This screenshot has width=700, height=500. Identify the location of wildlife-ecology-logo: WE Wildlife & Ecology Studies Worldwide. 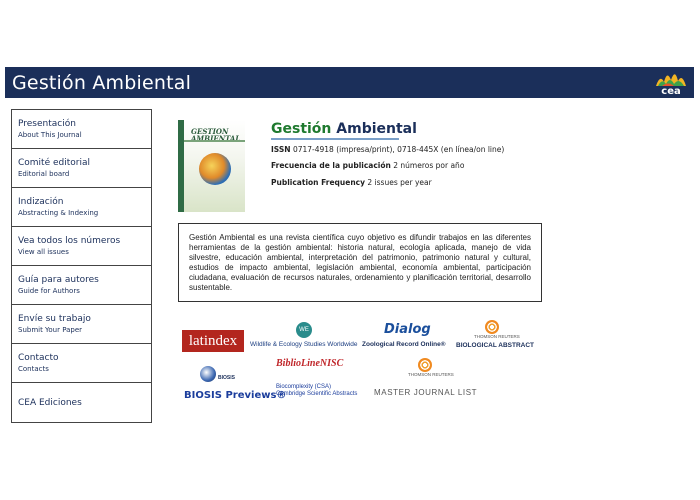
(305, 337).